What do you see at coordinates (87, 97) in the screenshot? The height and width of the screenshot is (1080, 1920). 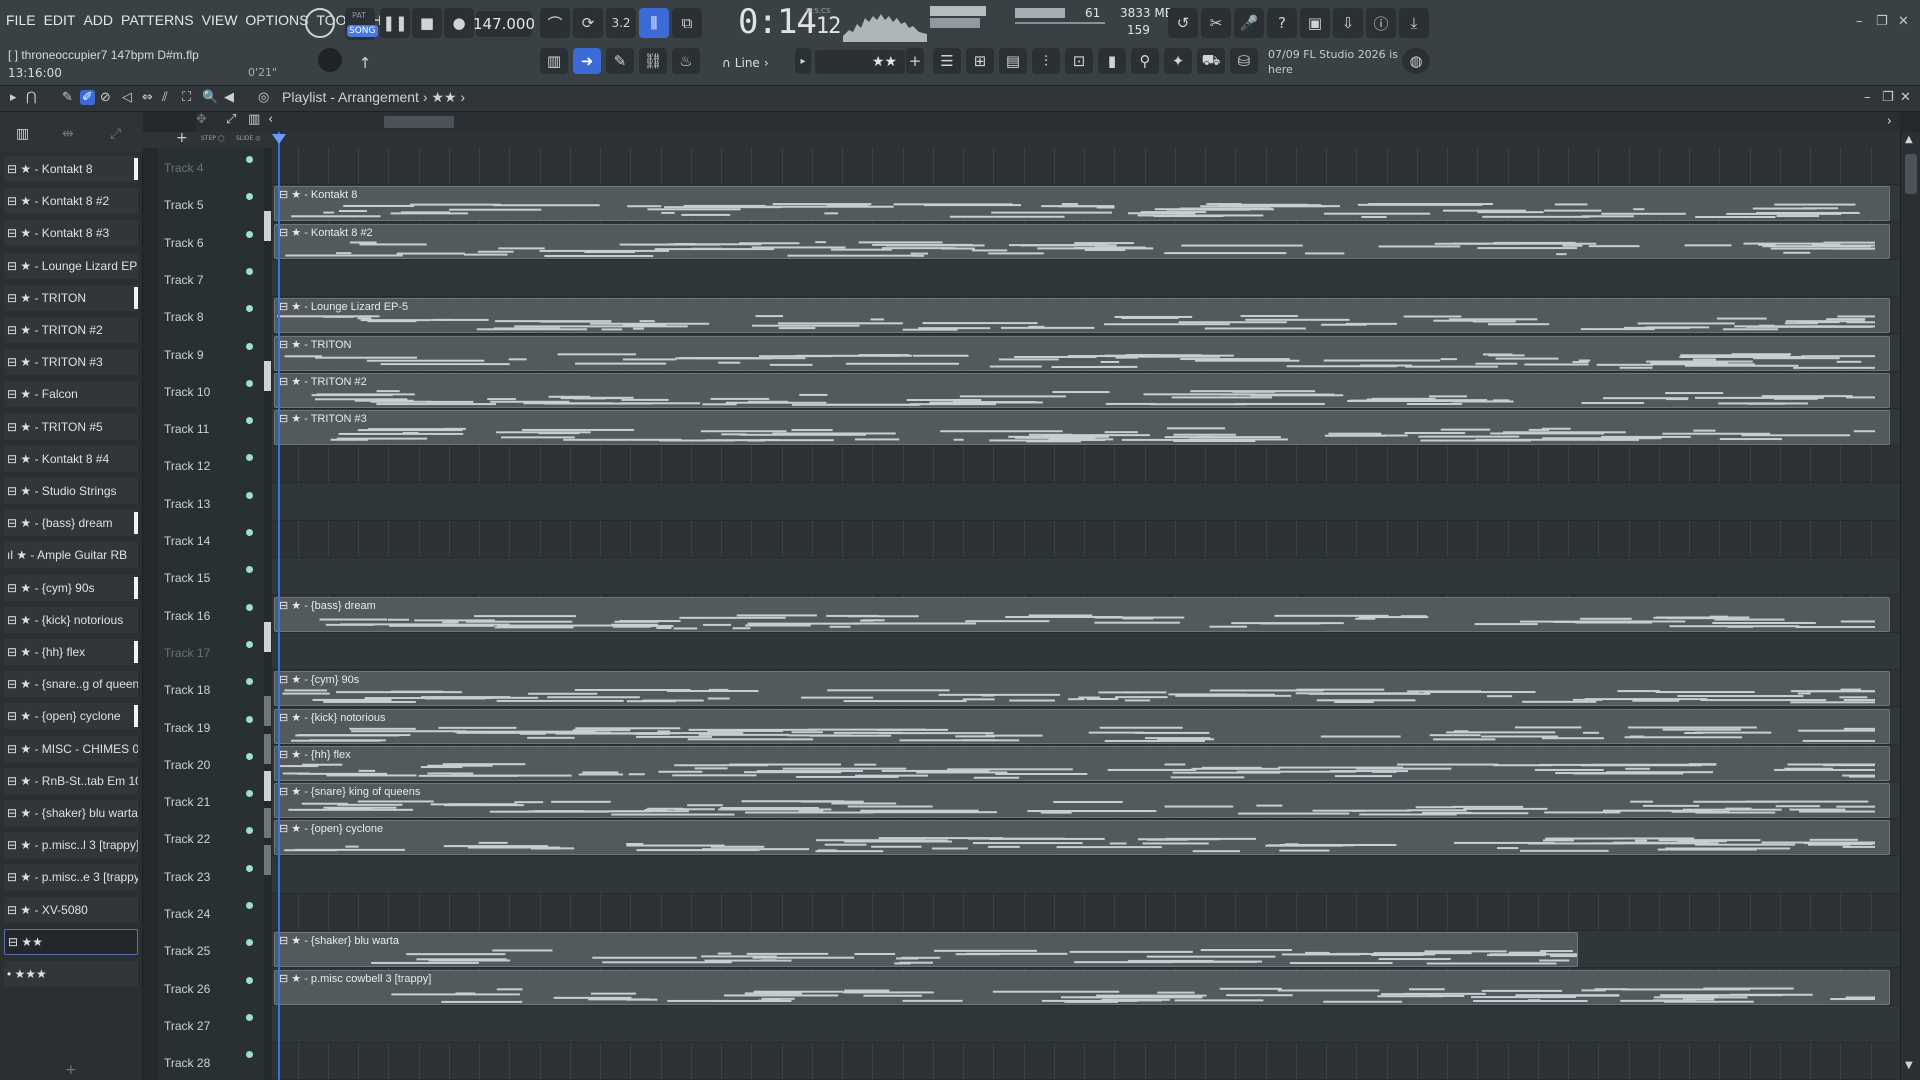 I see `paint-tool-icon: ✐` at bounding box center [87, 97].